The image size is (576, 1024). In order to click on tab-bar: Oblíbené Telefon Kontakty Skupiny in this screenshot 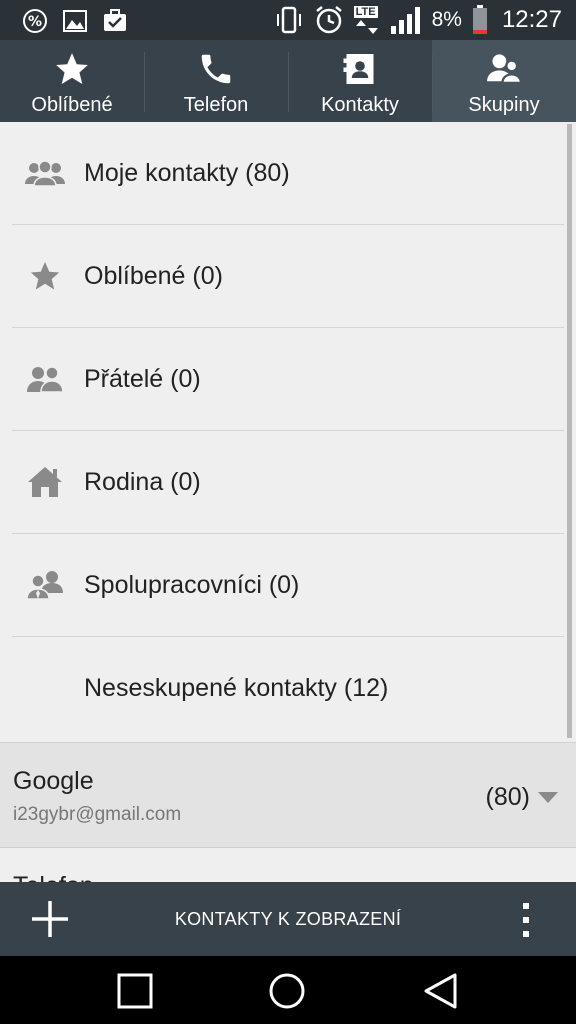, I will do `click(288, 81)`.